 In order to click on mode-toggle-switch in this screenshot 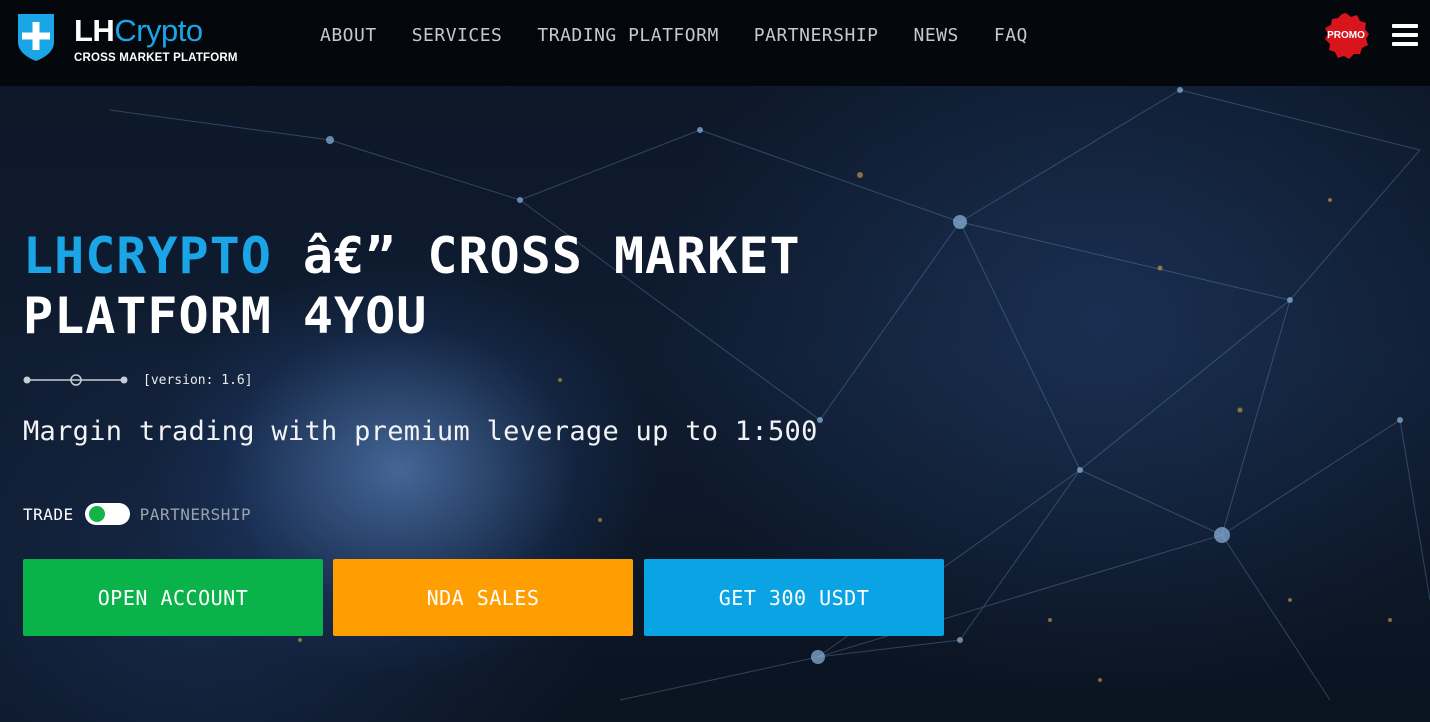, I will do `click(107, 514)`.